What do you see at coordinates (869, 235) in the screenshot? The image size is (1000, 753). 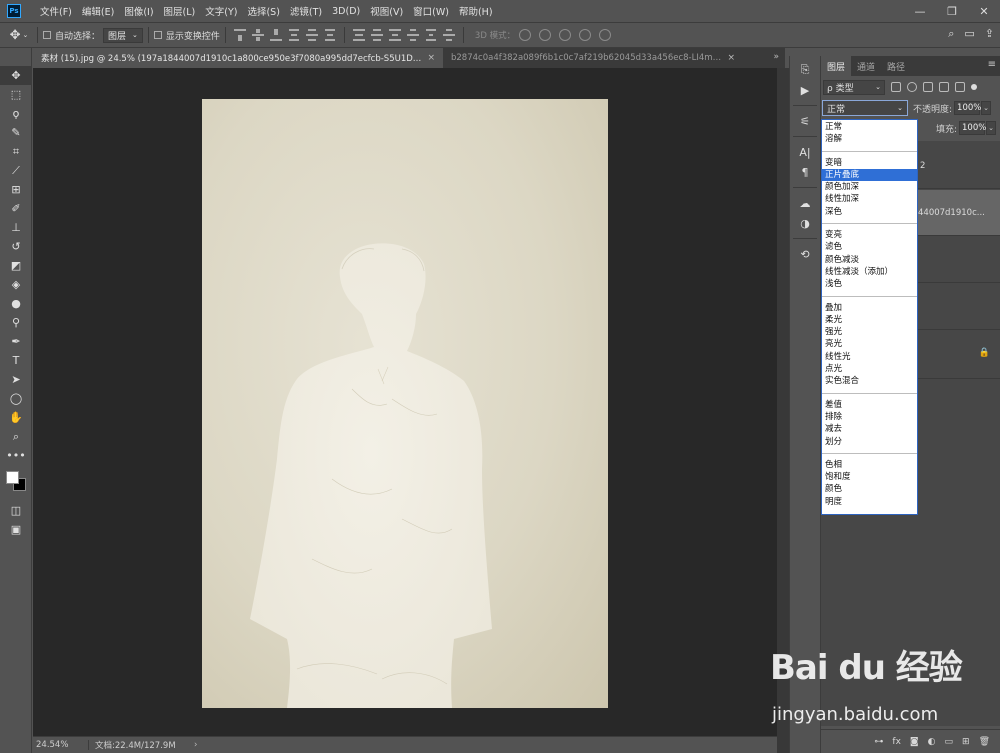 I see `blend-mode-option: 变亮` at bounding box center [869, 235].